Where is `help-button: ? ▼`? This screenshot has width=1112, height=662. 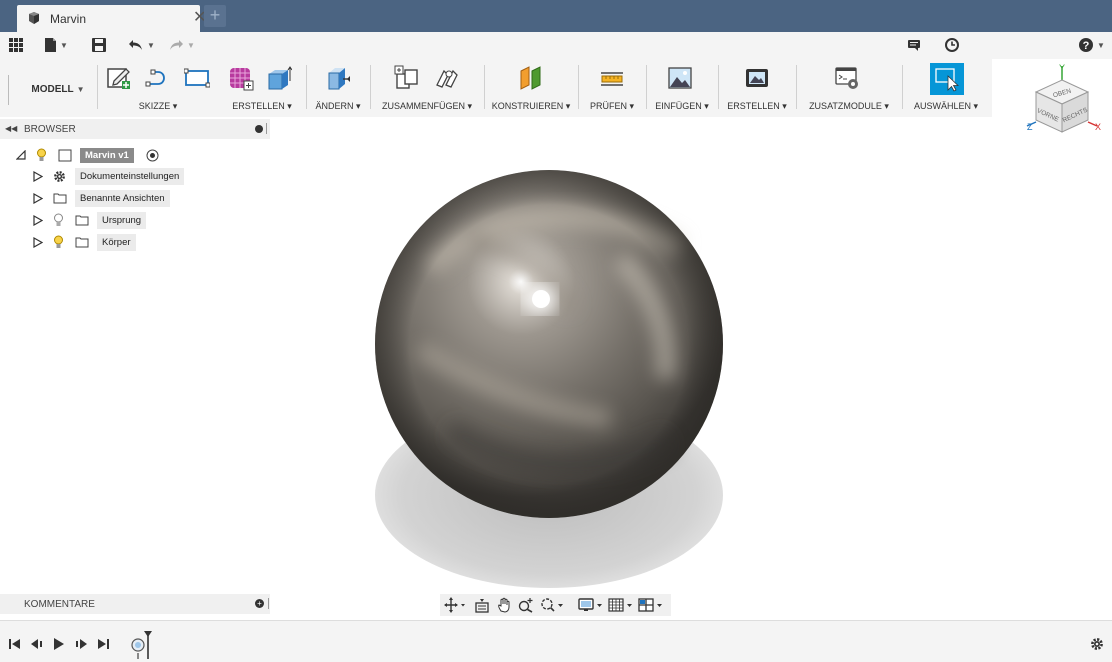
help-button: ? ▼ is located at coordinates (1091, 45).